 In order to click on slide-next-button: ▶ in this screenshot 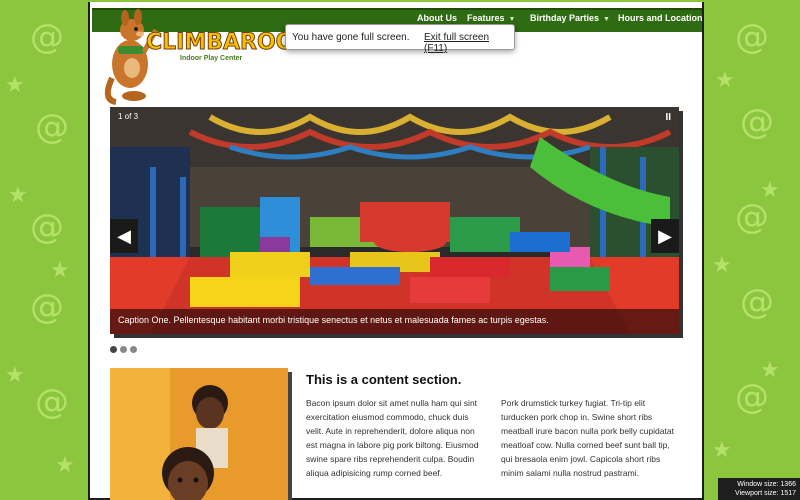, I will do `click(665, 236)`.